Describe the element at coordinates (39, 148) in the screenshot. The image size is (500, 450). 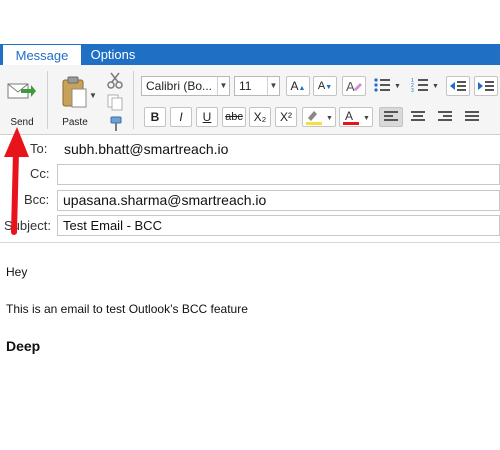
I see `to-label: To:` at that location.